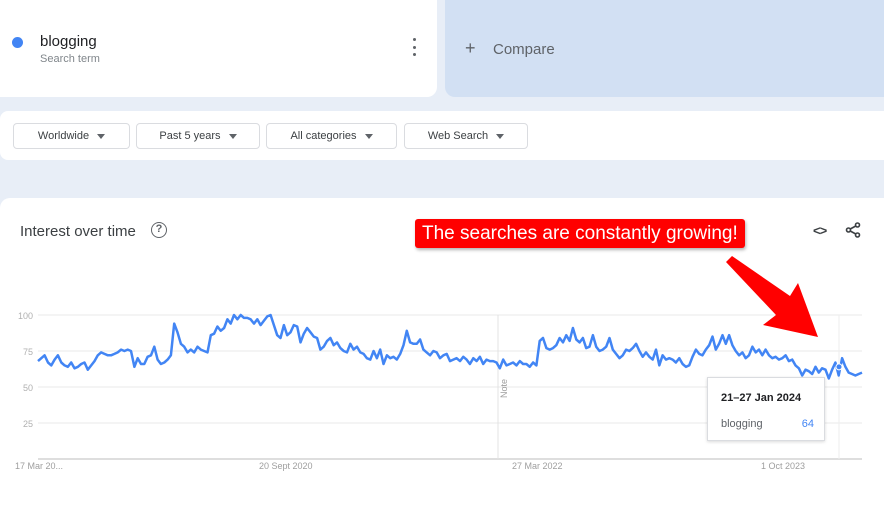  What do you see at coordinates (537, 466) in the screenshot?
I see `x-tick-label: 27 Mar 2022` at bounding box center [537, 466].